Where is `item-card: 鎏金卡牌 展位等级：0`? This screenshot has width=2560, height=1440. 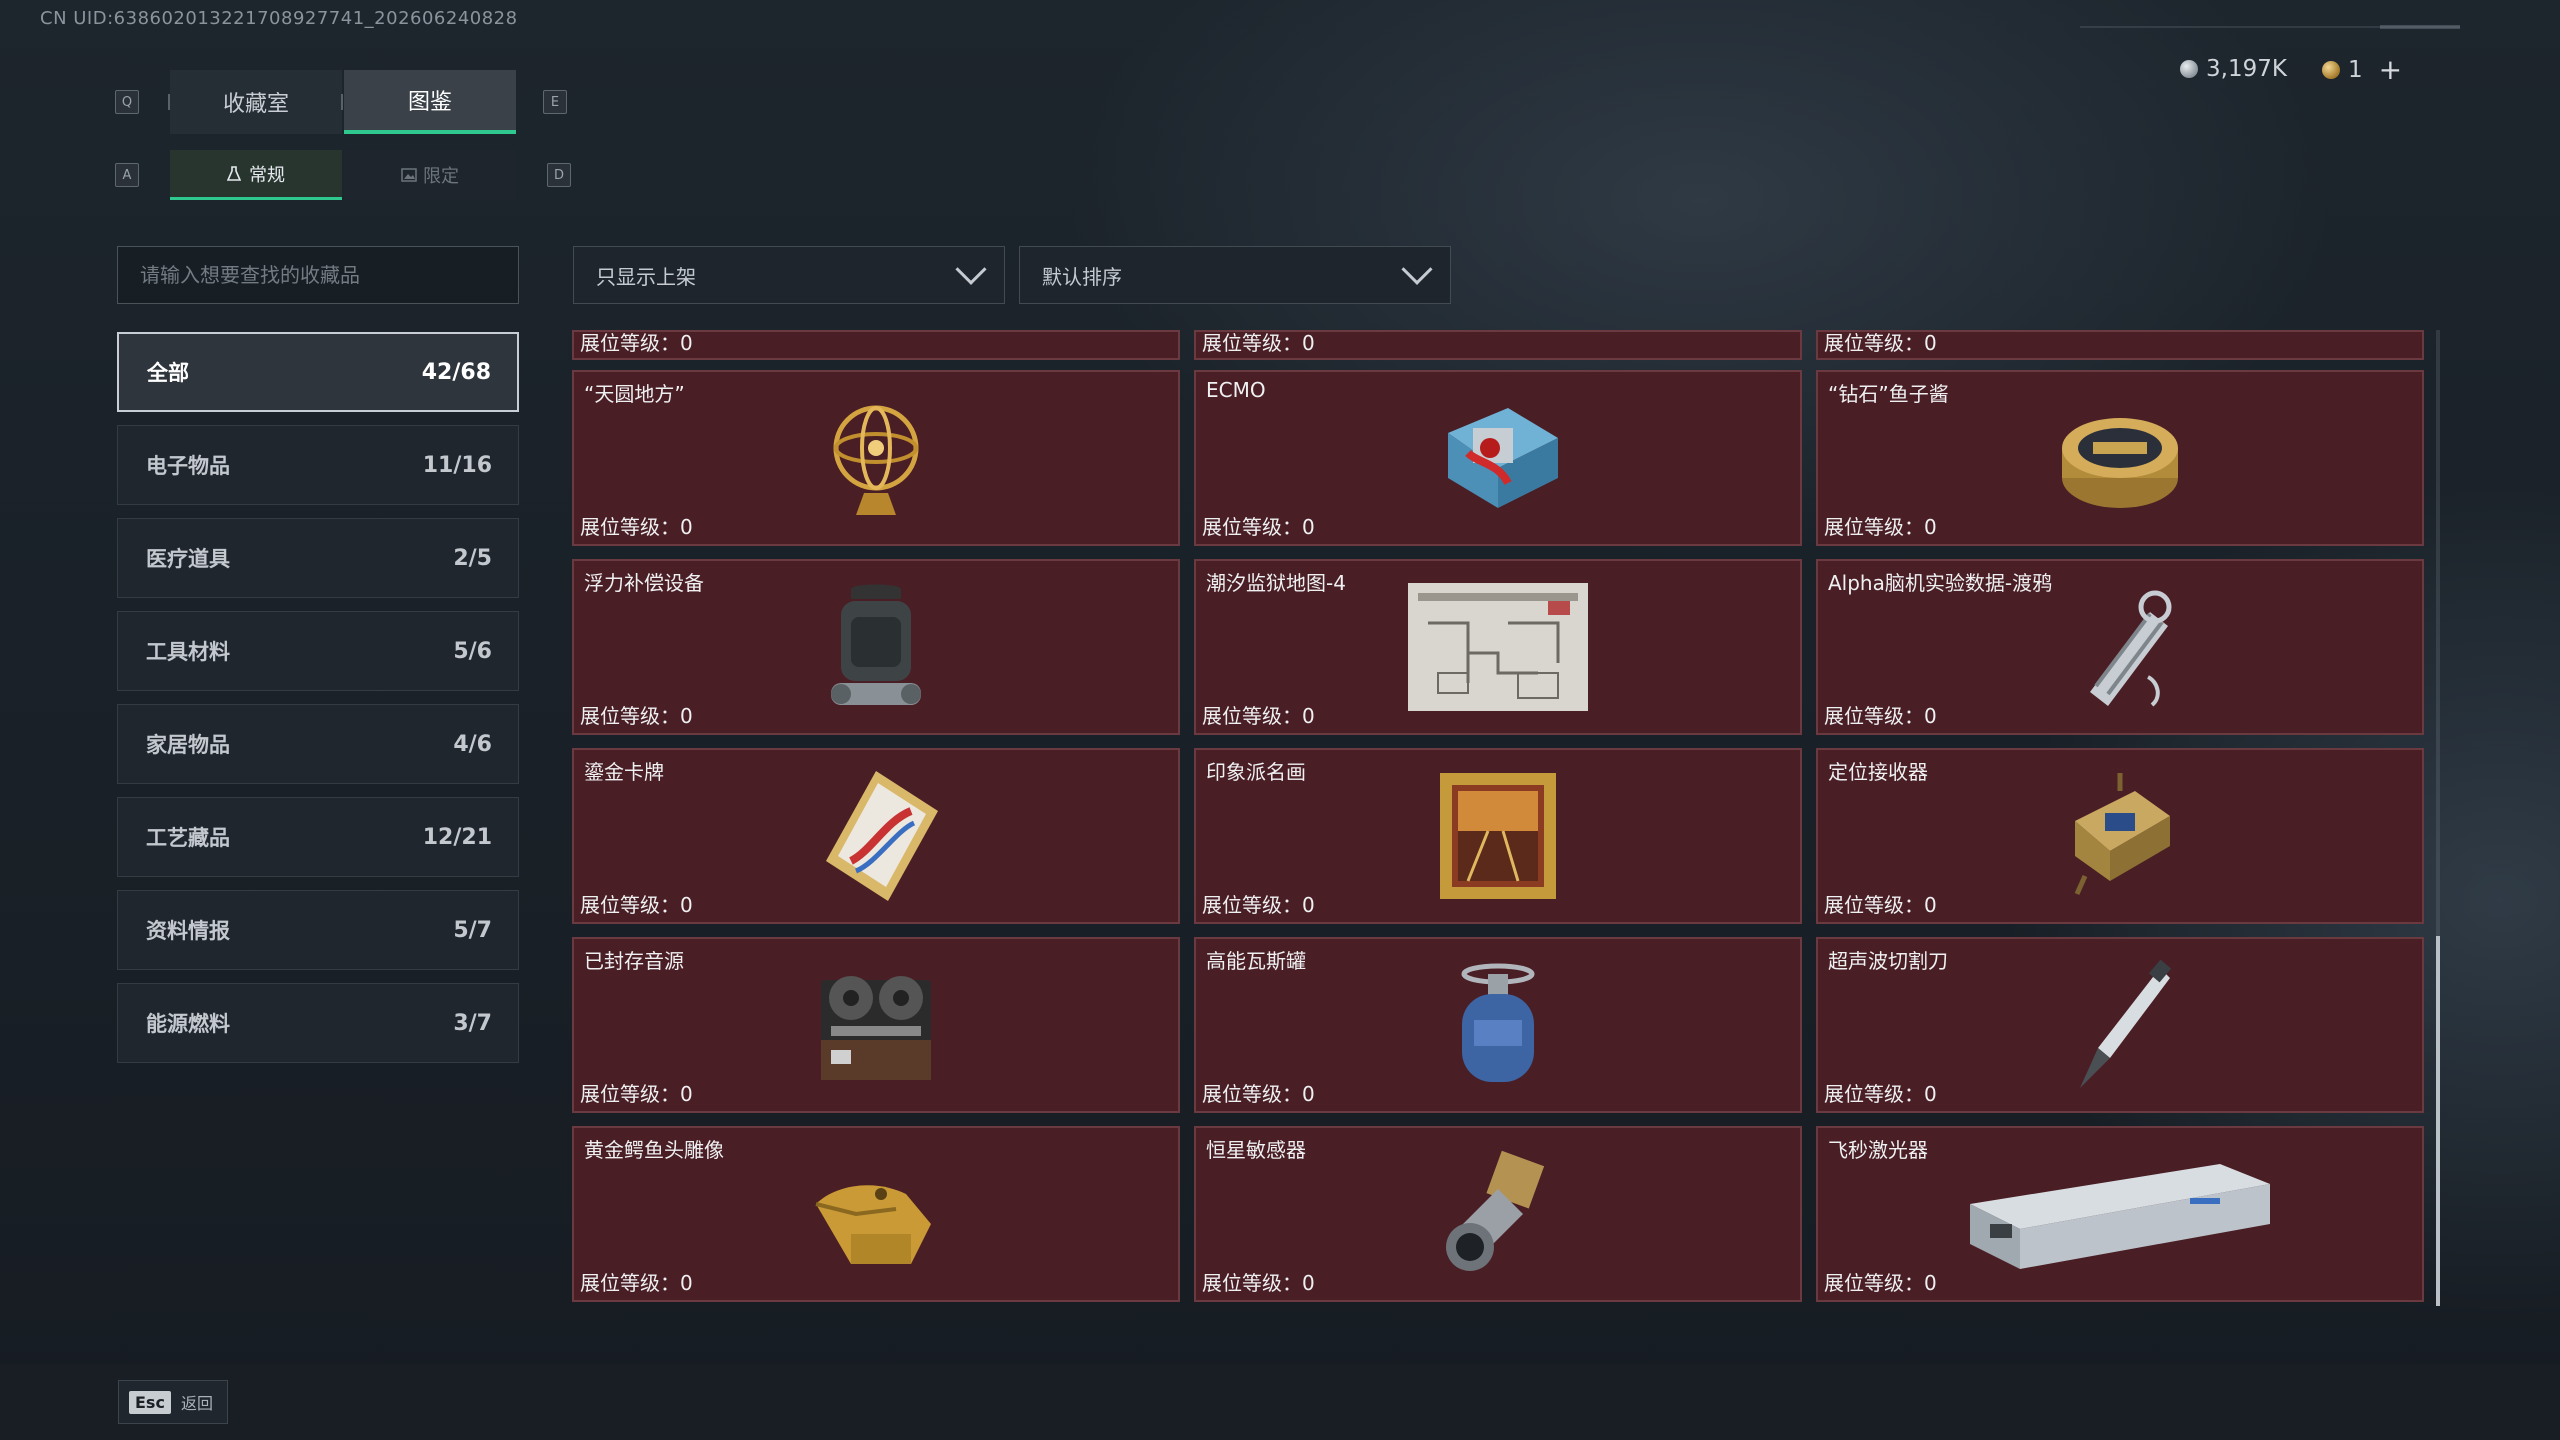
item-card: 鎏金卡牌 展位等级：0 is located at coordinates (876, 836).